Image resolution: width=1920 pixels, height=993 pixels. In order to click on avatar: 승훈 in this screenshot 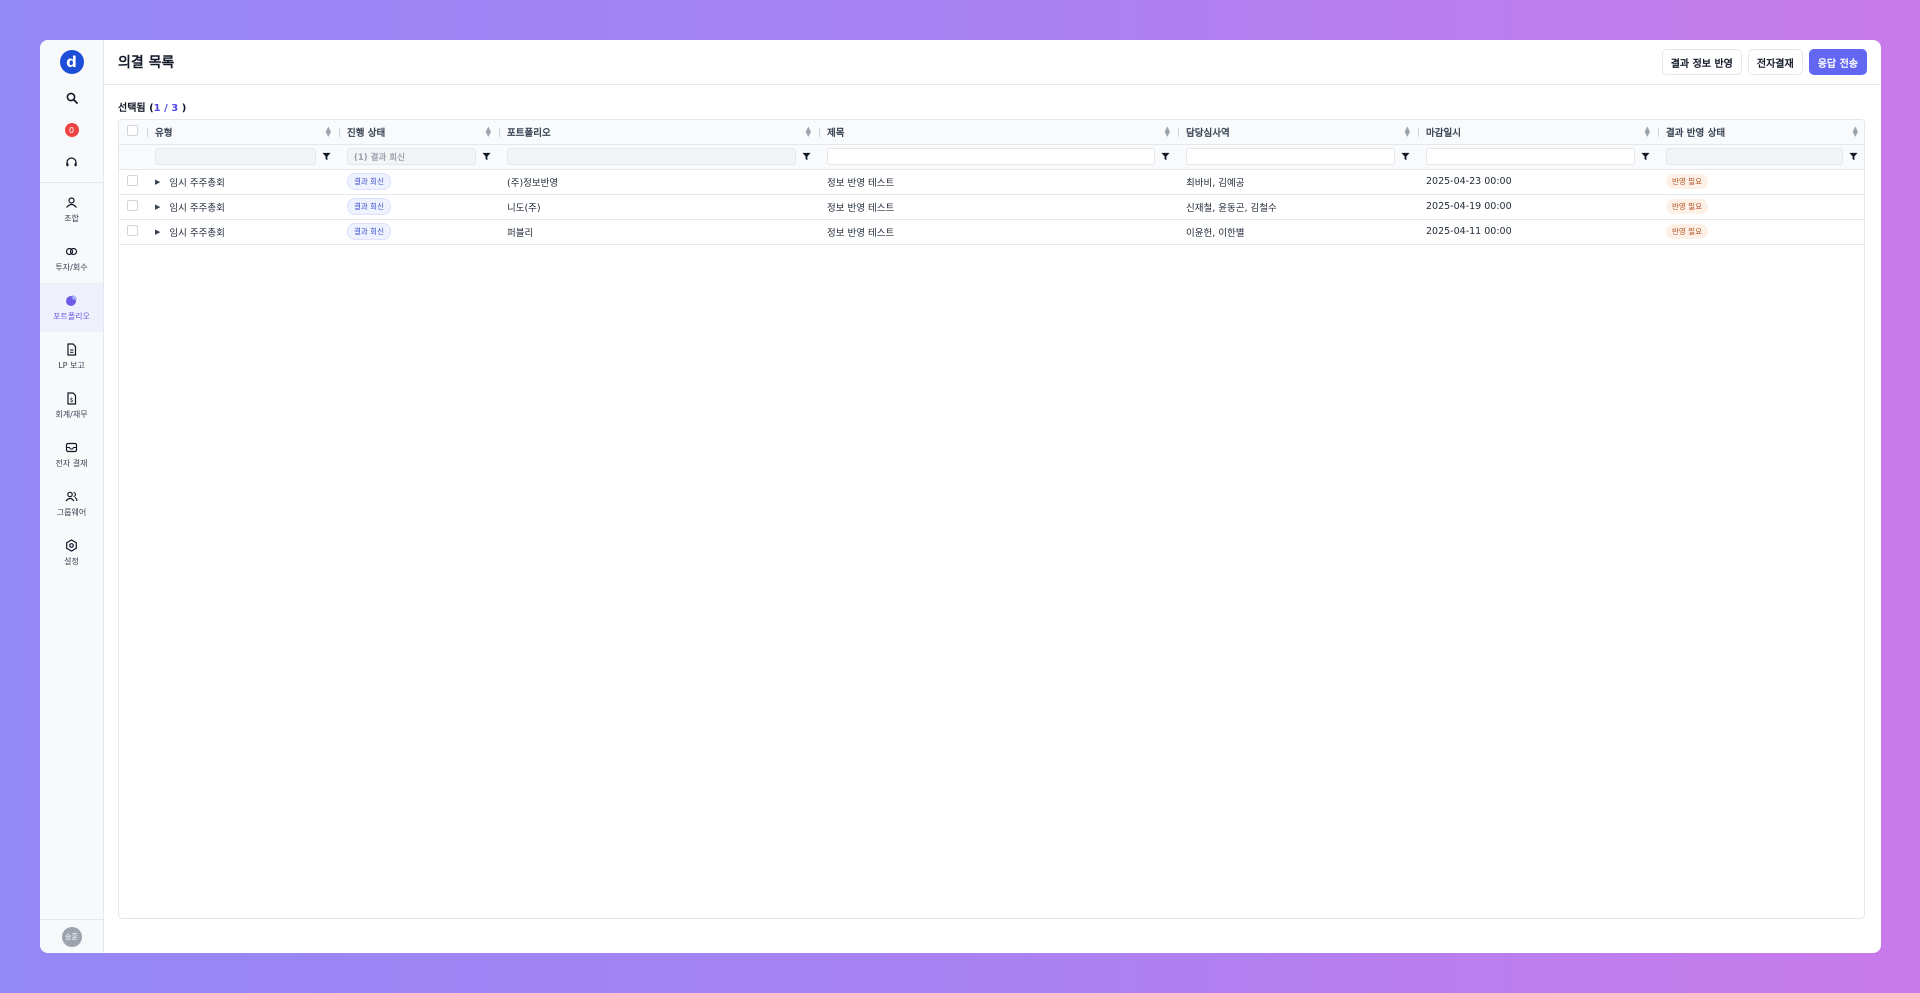, I will do `click(71, 936)`.